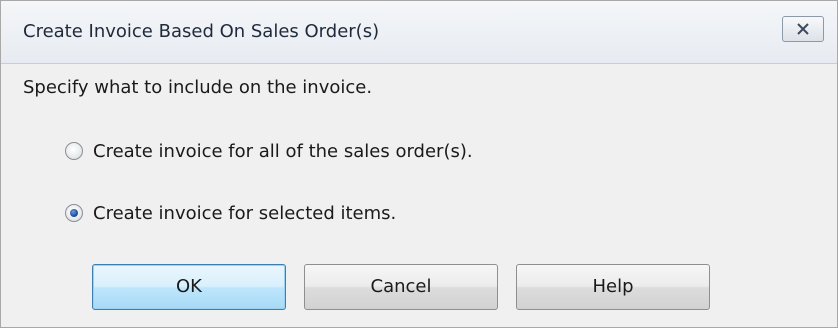 The height and width of the screenshot is (328, 838). I want to click on option-selected-items: Create invoice for selected items., so click(230, 213).